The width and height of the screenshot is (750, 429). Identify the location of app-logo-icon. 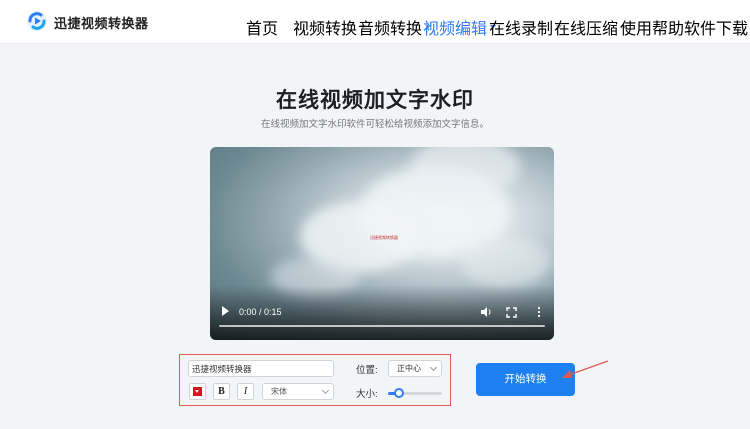
(37, 21).